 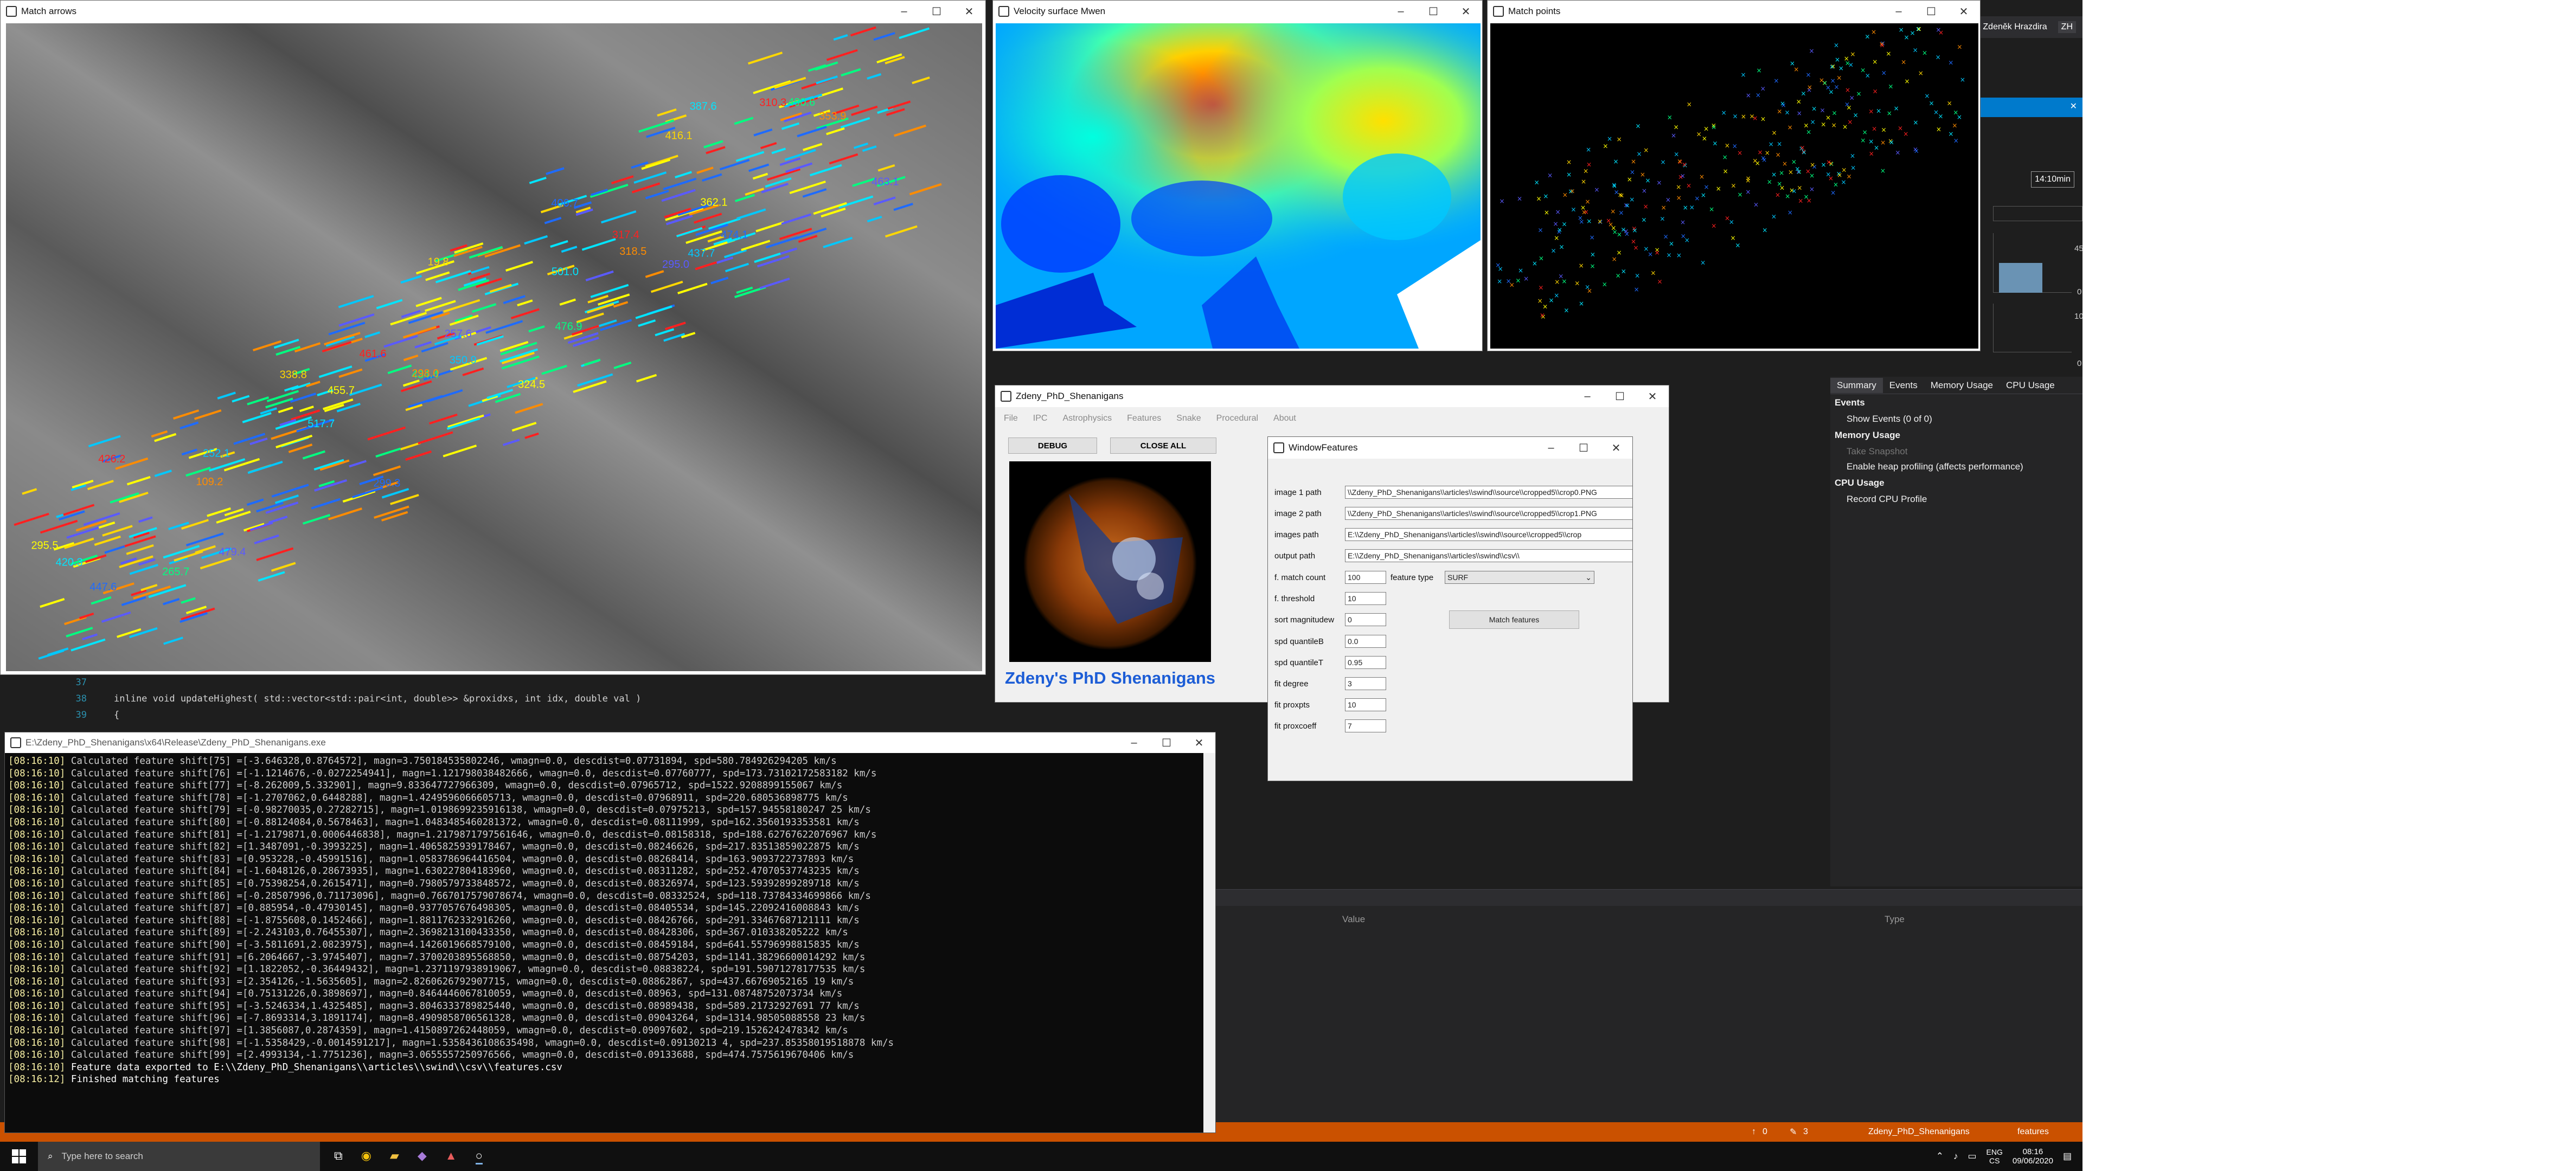 I want to click on title-bar: Velocity surface Mwen – ☐ ✕, so click(x=1237, y=11).